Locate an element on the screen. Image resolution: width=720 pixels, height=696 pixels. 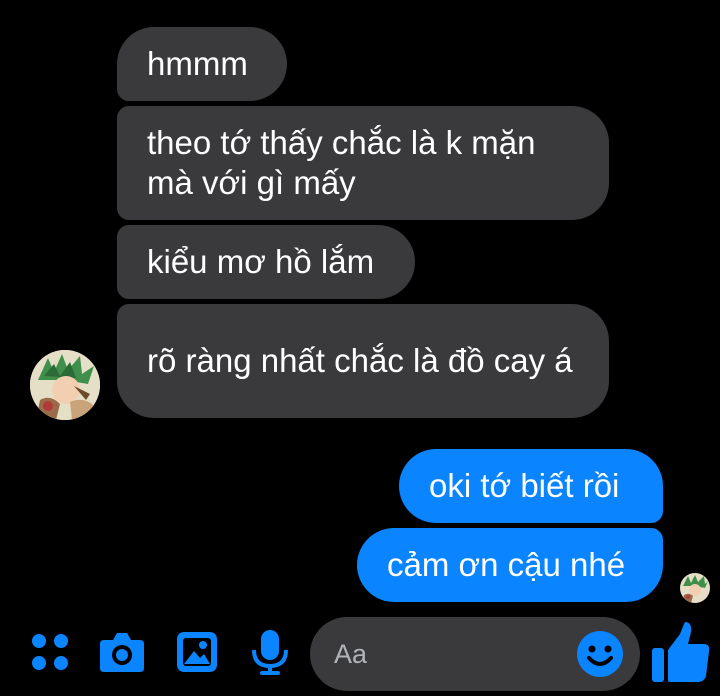
camera-icon is located at coordinates (122, 652).